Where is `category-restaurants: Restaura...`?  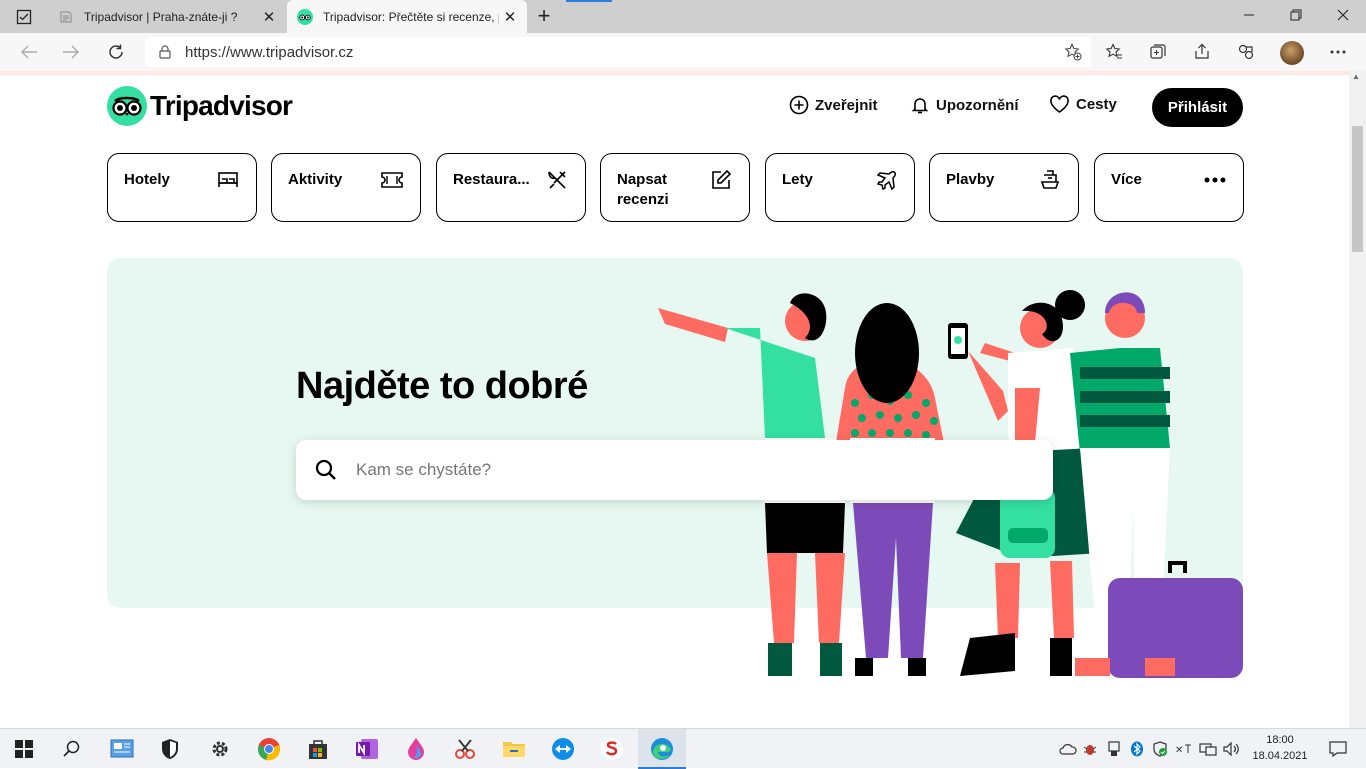 category-restaurants: Restaura... is located at coordinates (511, 187).